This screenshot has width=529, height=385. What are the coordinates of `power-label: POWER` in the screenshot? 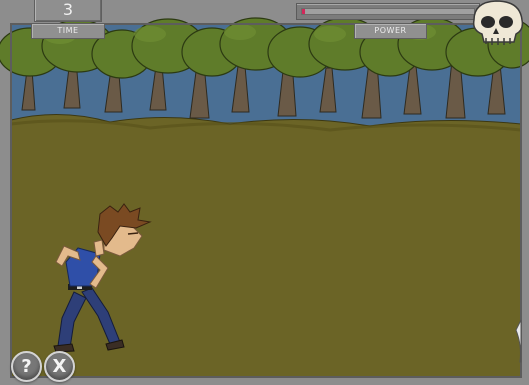 It's located at (390, 31).